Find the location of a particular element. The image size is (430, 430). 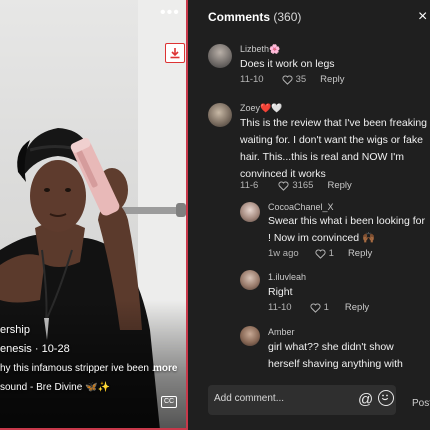

like-count: 35 is located at coordinates (301, 79).